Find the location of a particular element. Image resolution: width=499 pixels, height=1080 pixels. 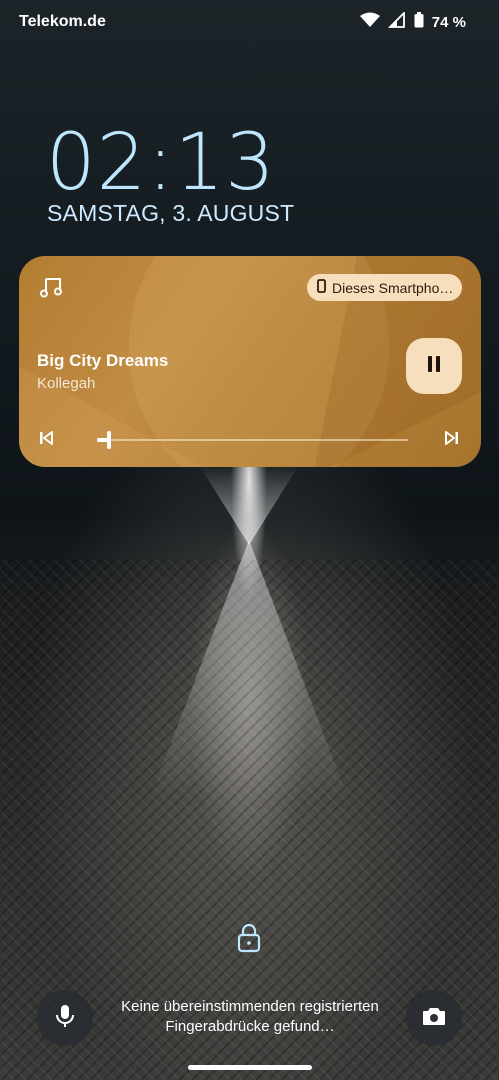

lockscreen-clock: 02:13 is located at coordinates (161, 163).